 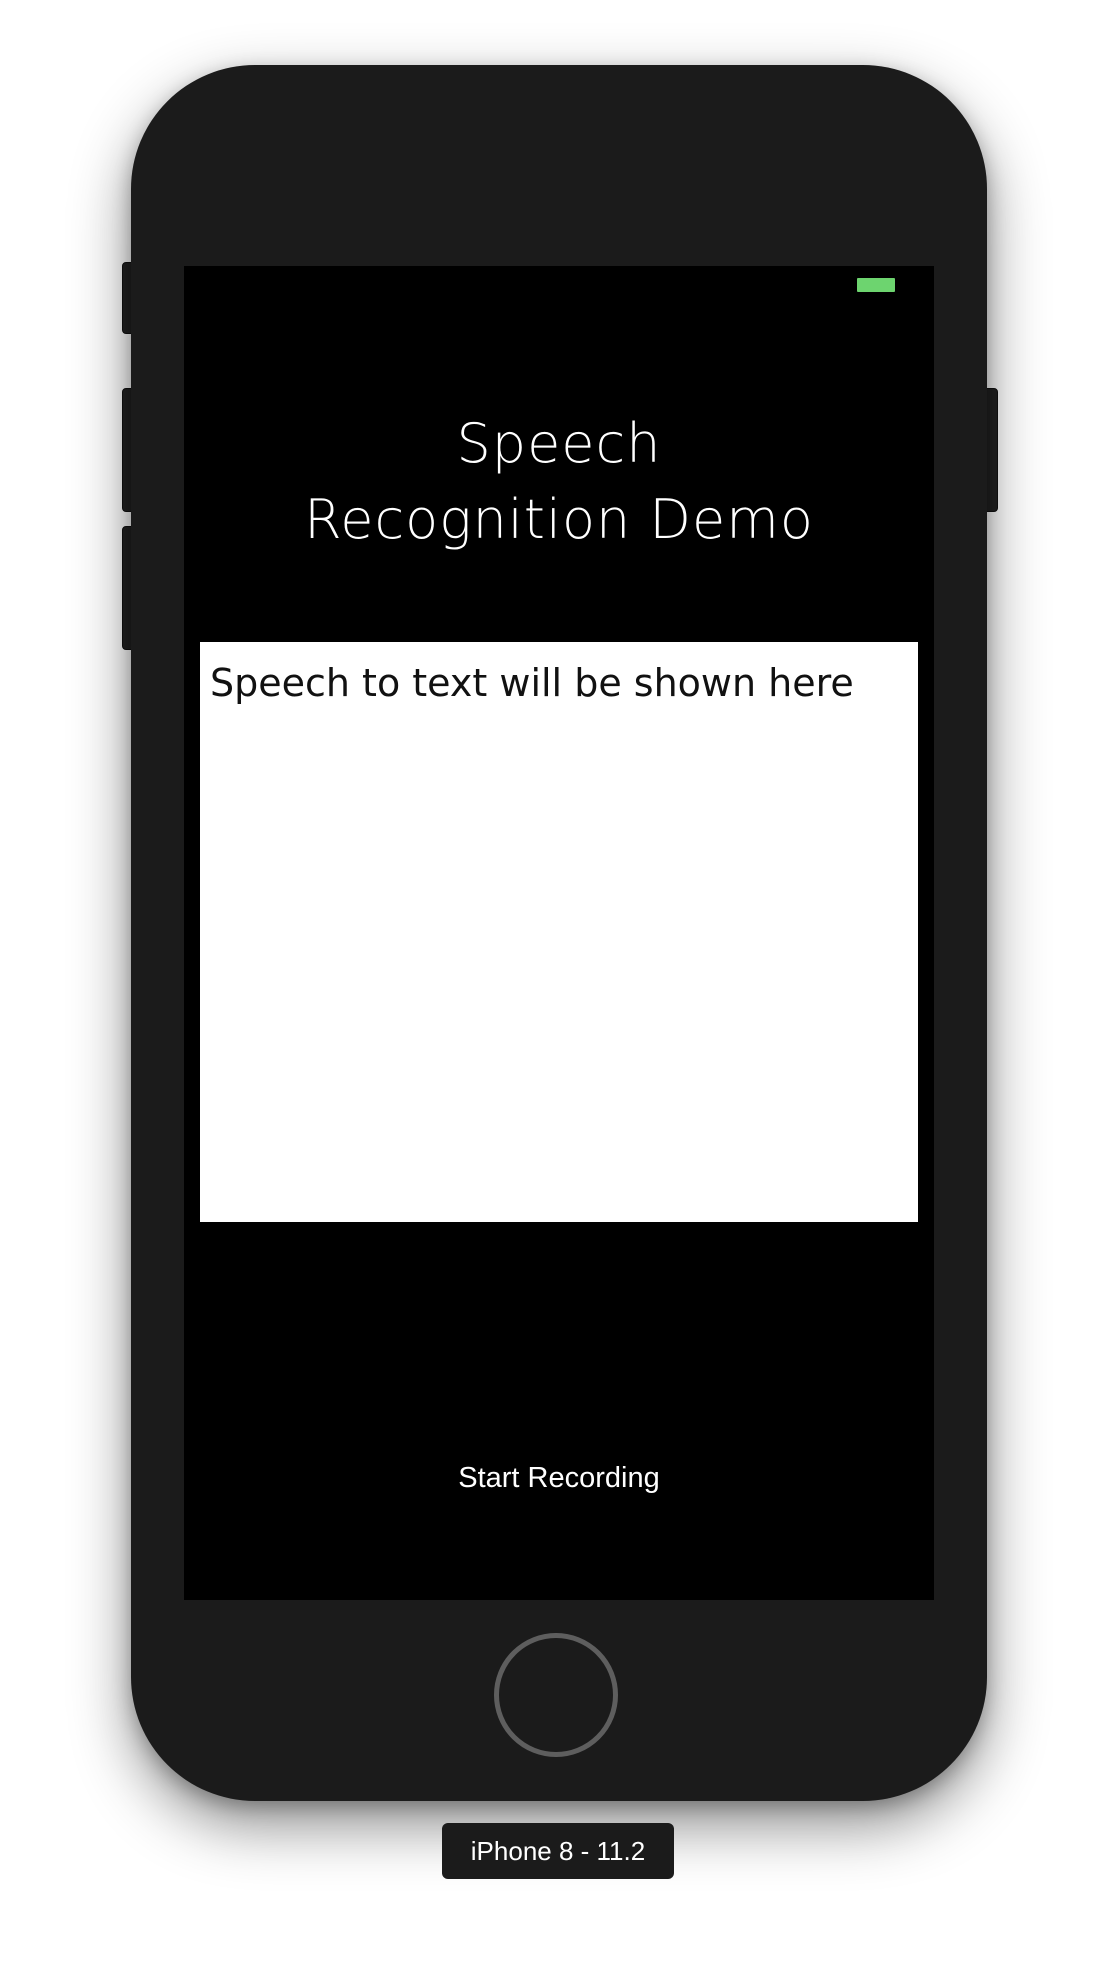 What do you see at coordinates (559, 1478) in the screenshot?
I see `start-recording-button: Start Recording` at bounding box center [559, 1478].